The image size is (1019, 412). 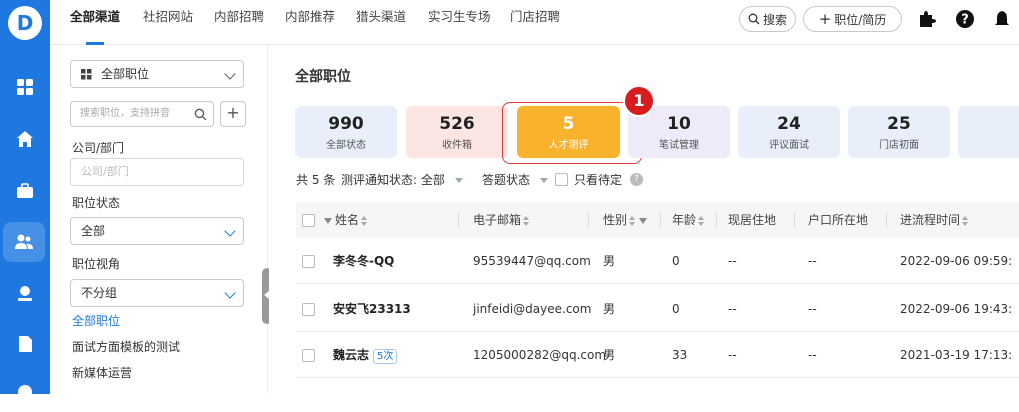 I want to click on tab-store: 门店招聘, so click(x=535, y=22).